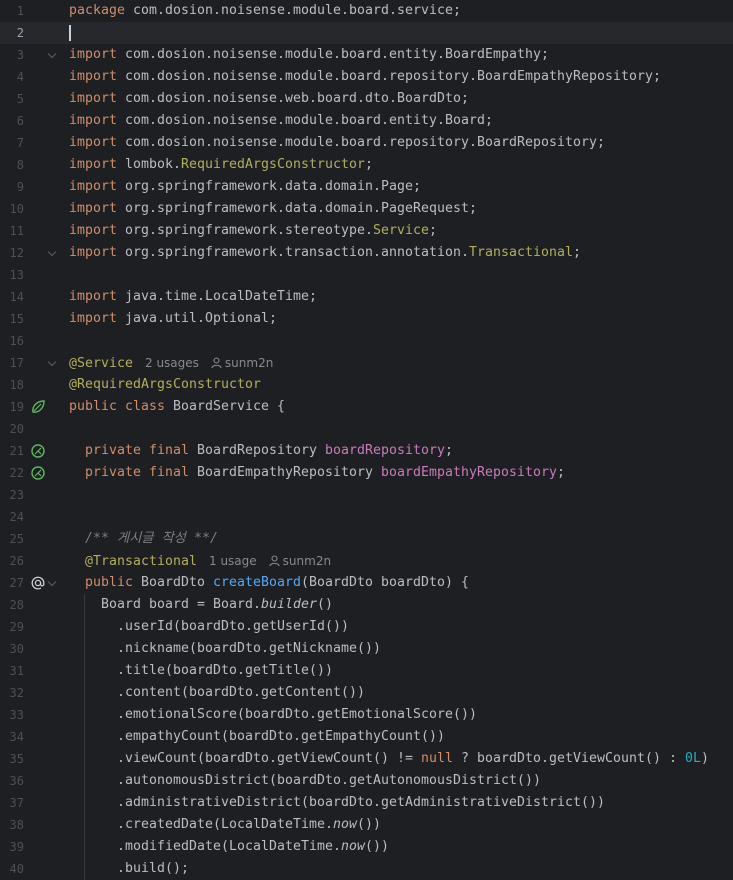 The image size is (733, 880). Describe the element at coordinates (201, 670) in the screenshot. I see `code-token: .title(boardDto.getTitle())` at that location.